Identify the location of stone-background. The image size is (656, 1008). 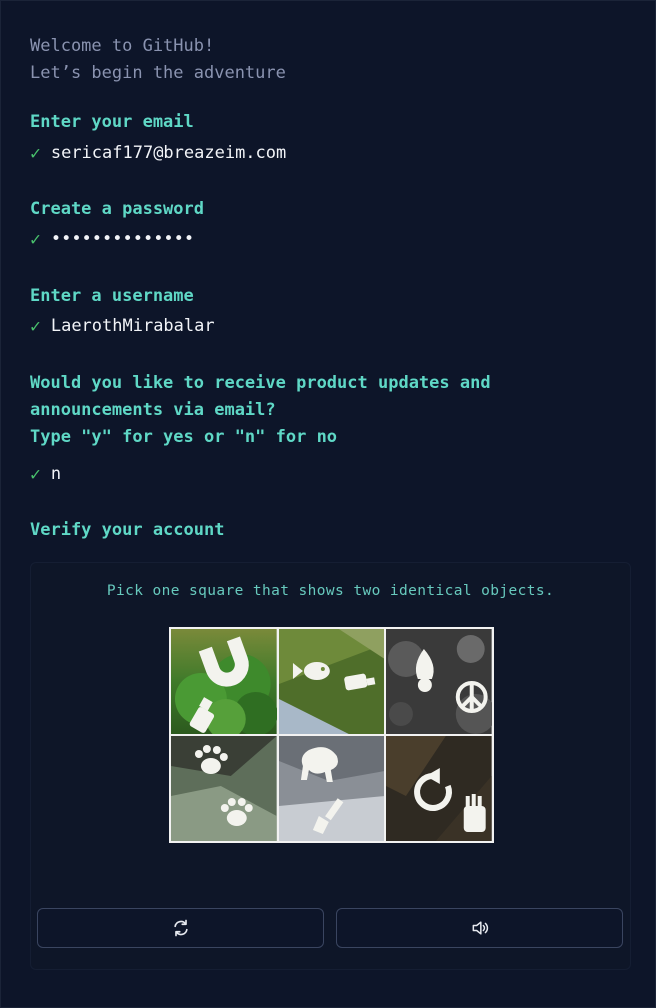
(331, 788).